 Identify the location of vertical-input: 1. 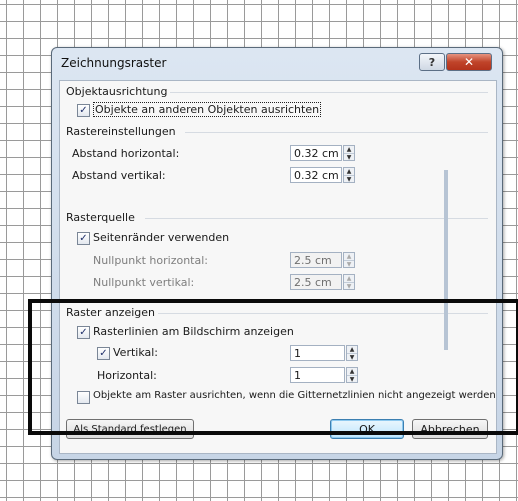
(317, 353).